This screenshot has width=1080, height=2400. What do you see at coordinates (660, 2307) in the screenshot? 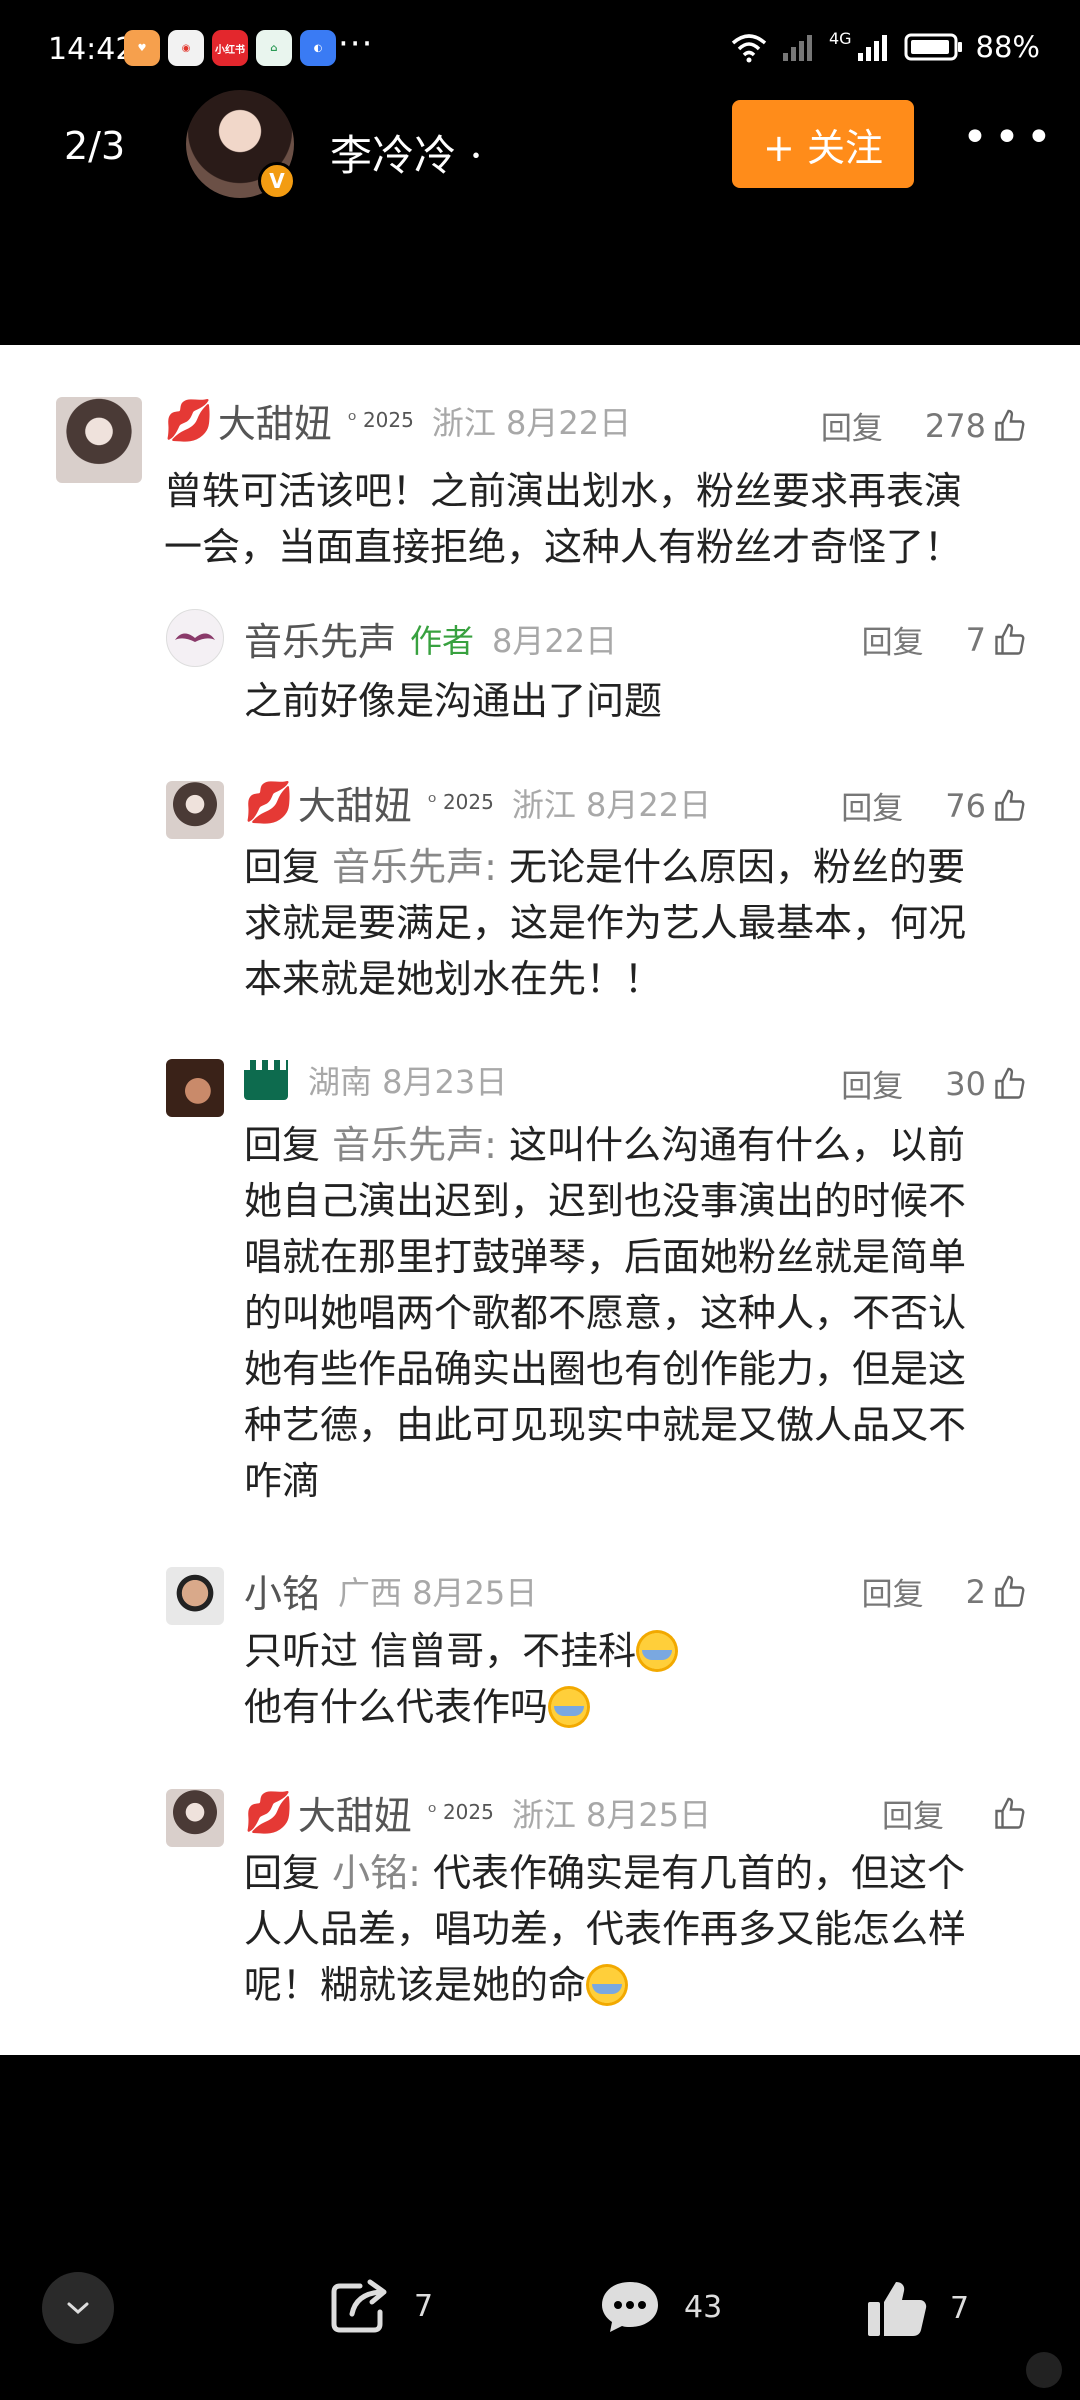
I see `comment-button: 43` at bounding box center [660, 2307].